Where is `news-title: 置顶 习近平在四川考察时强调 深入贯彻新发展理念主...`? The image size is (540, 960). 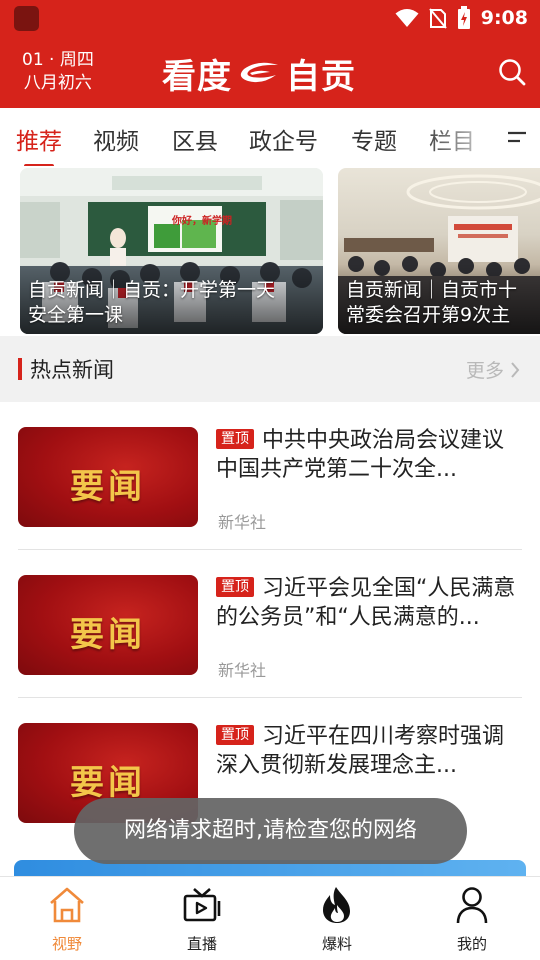
news-title: 置顶 习近平在四川考察时强调 深入贯彻新发展理念主... is located at coordinates (370, 751).